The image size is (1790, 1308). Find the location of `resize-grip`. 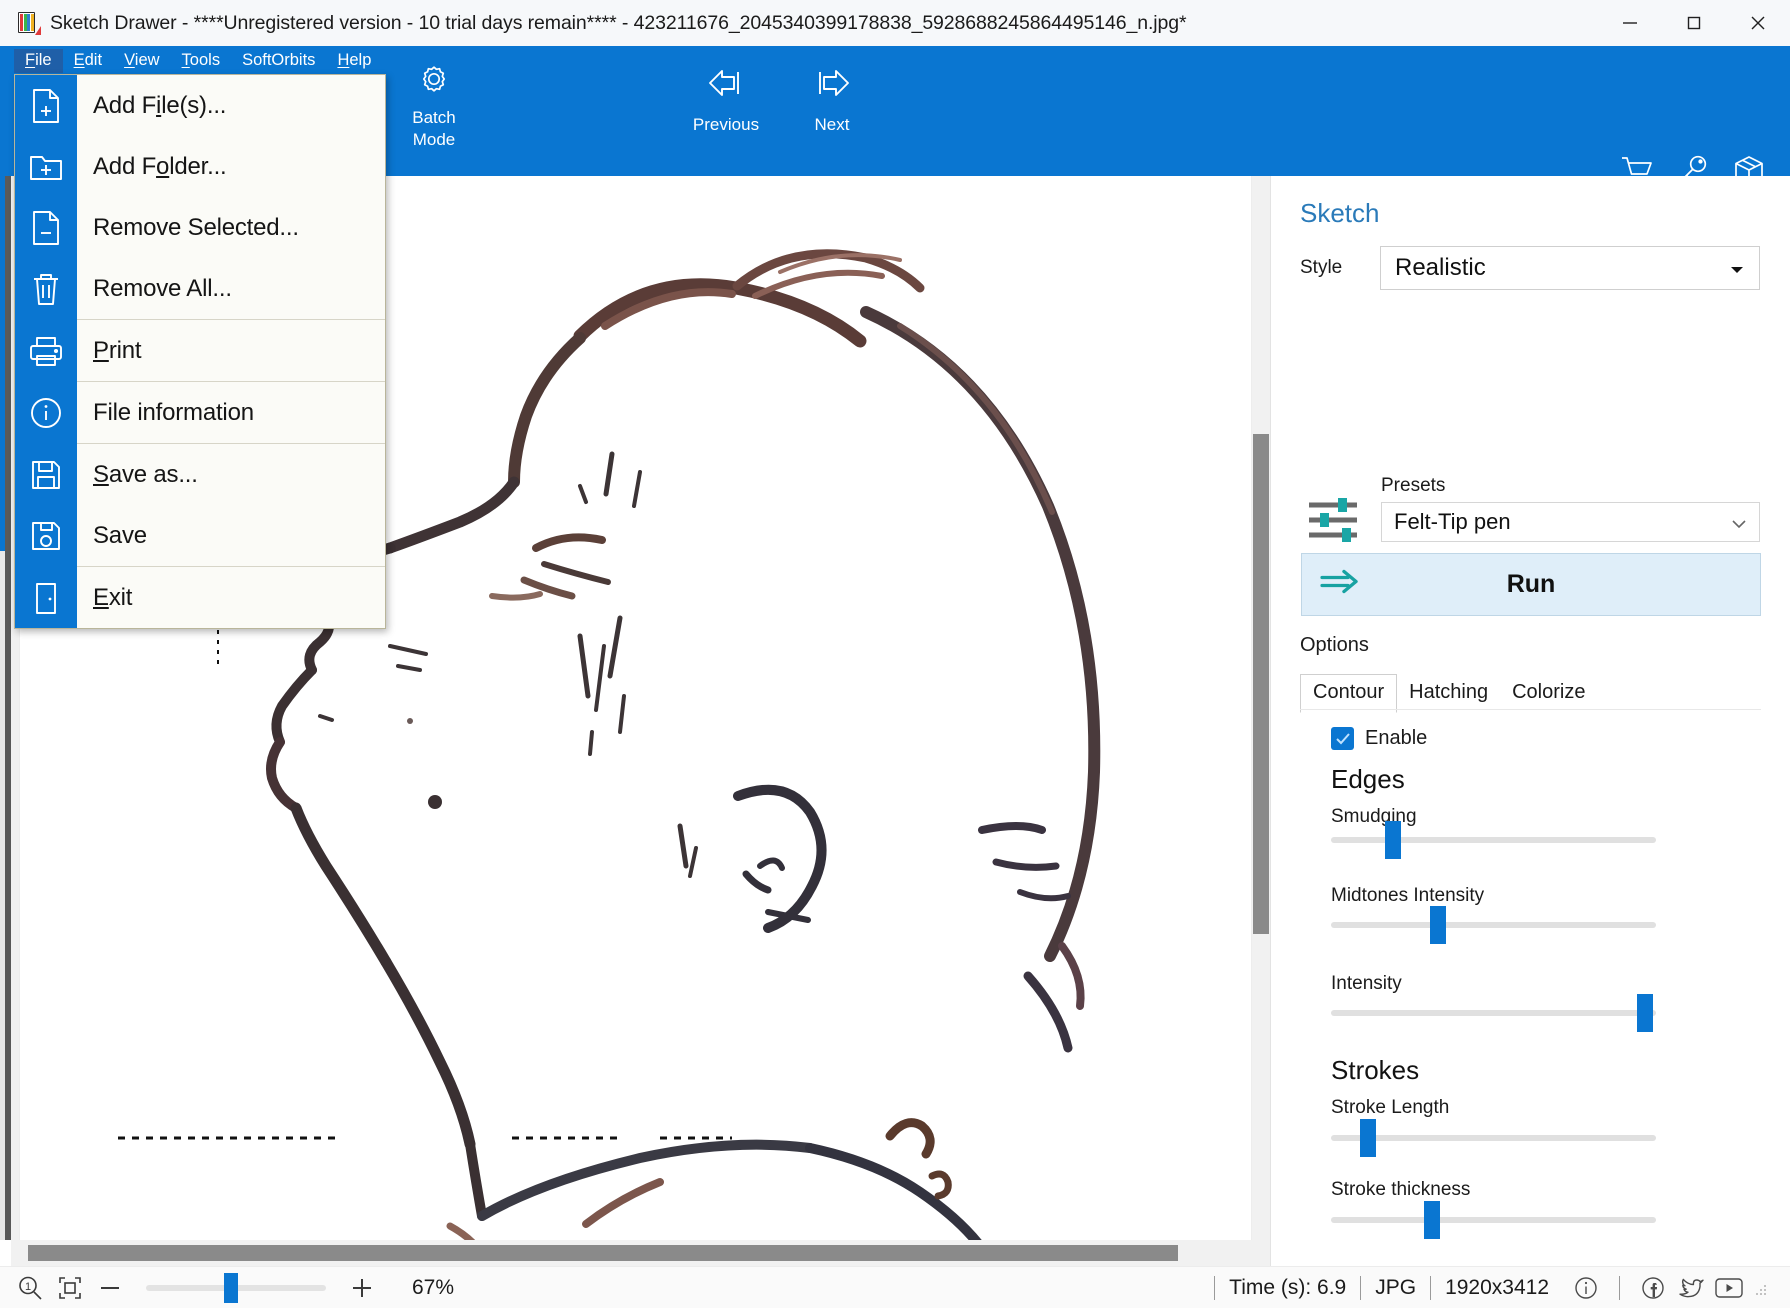

resize-grip is located at coordinates (1762, 1288).